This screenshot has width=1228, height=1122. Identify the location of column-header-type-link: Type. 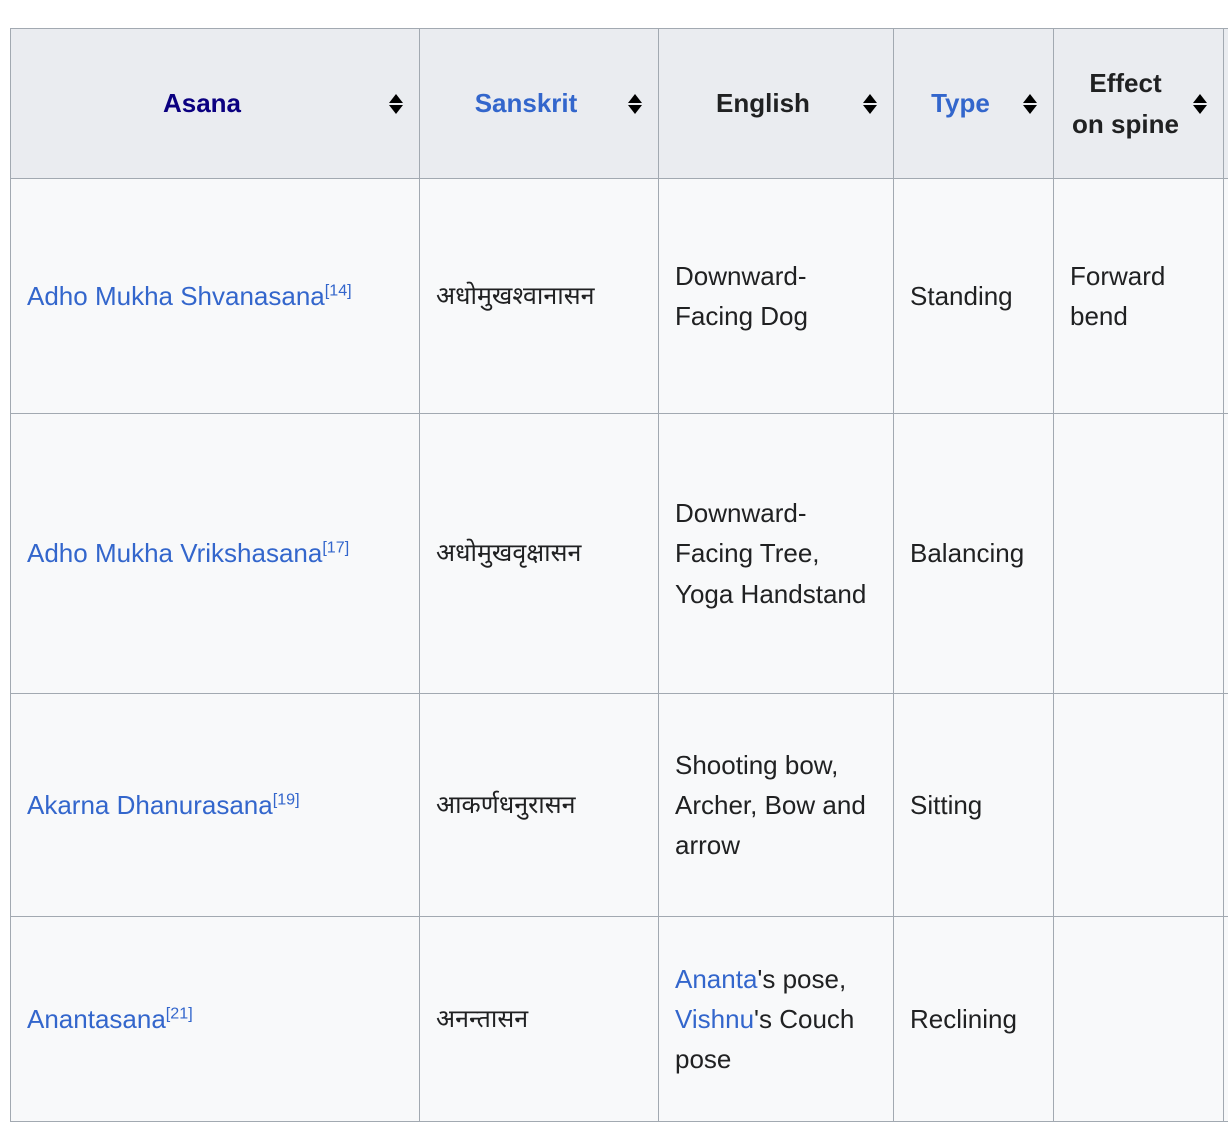
(960, 103).